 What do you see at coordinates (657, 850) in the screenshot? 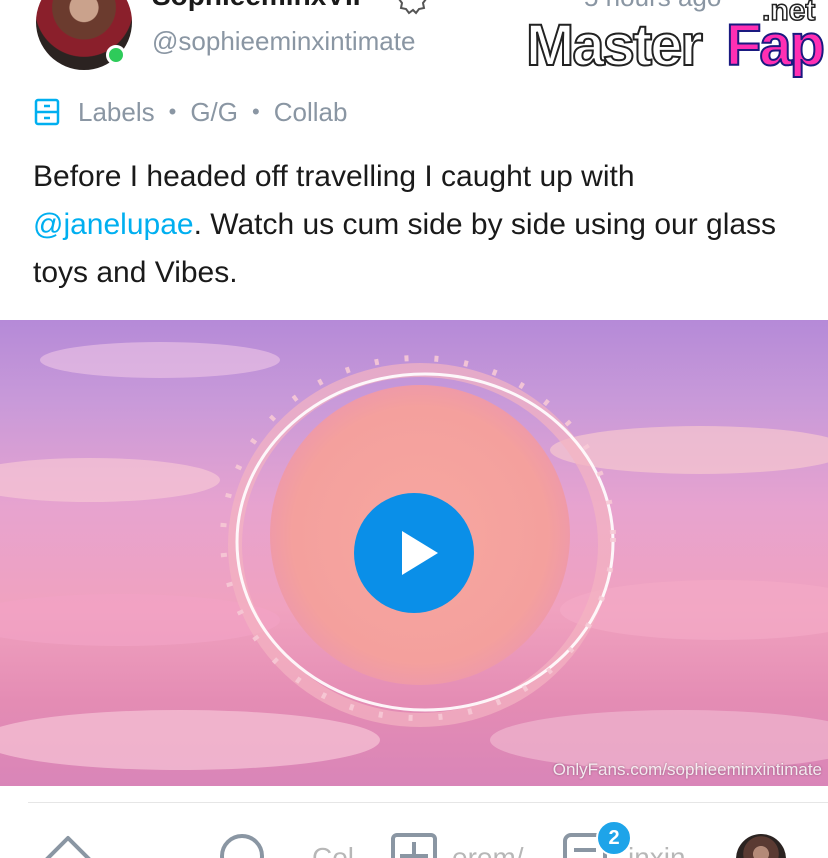
I see `nav-ghost-text: inxin` at bounding box center [657, 850].